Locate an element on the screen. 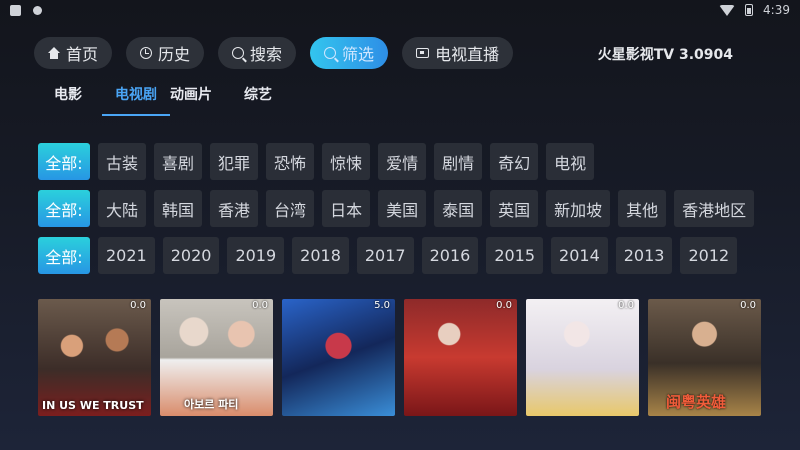 This screenshot has height=450, width=800. year-chip: 2015 is located at coordinates (515, 255).